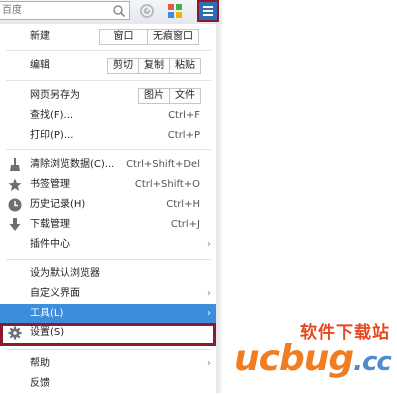  I want to click on star-icon, so click(15, 184).